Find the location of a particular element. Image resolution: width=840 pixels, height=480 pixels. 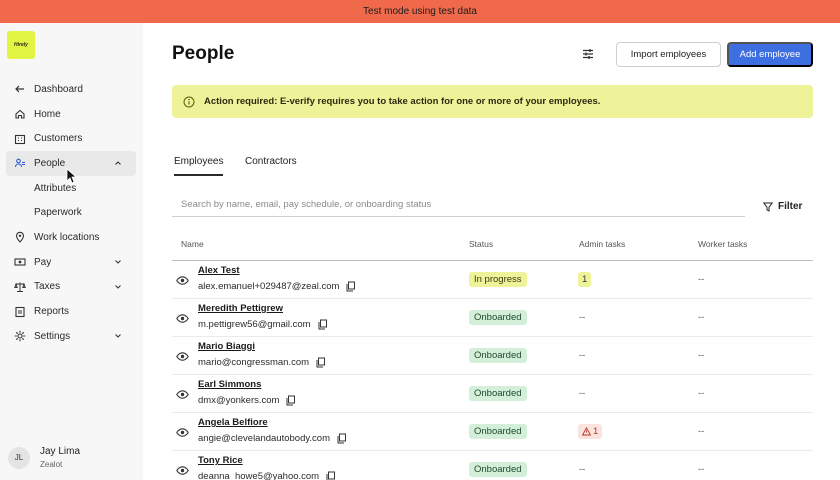

info-icon is located at coordinates (189, 101).